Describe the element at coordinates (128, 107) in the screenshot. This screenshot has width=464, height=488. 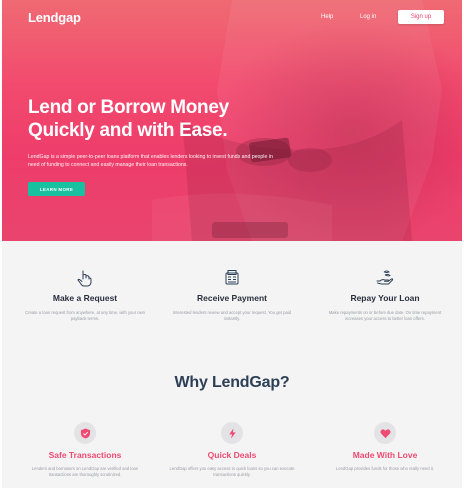
I see `hero-title-line1: Lend or Borrow Money` at that location.